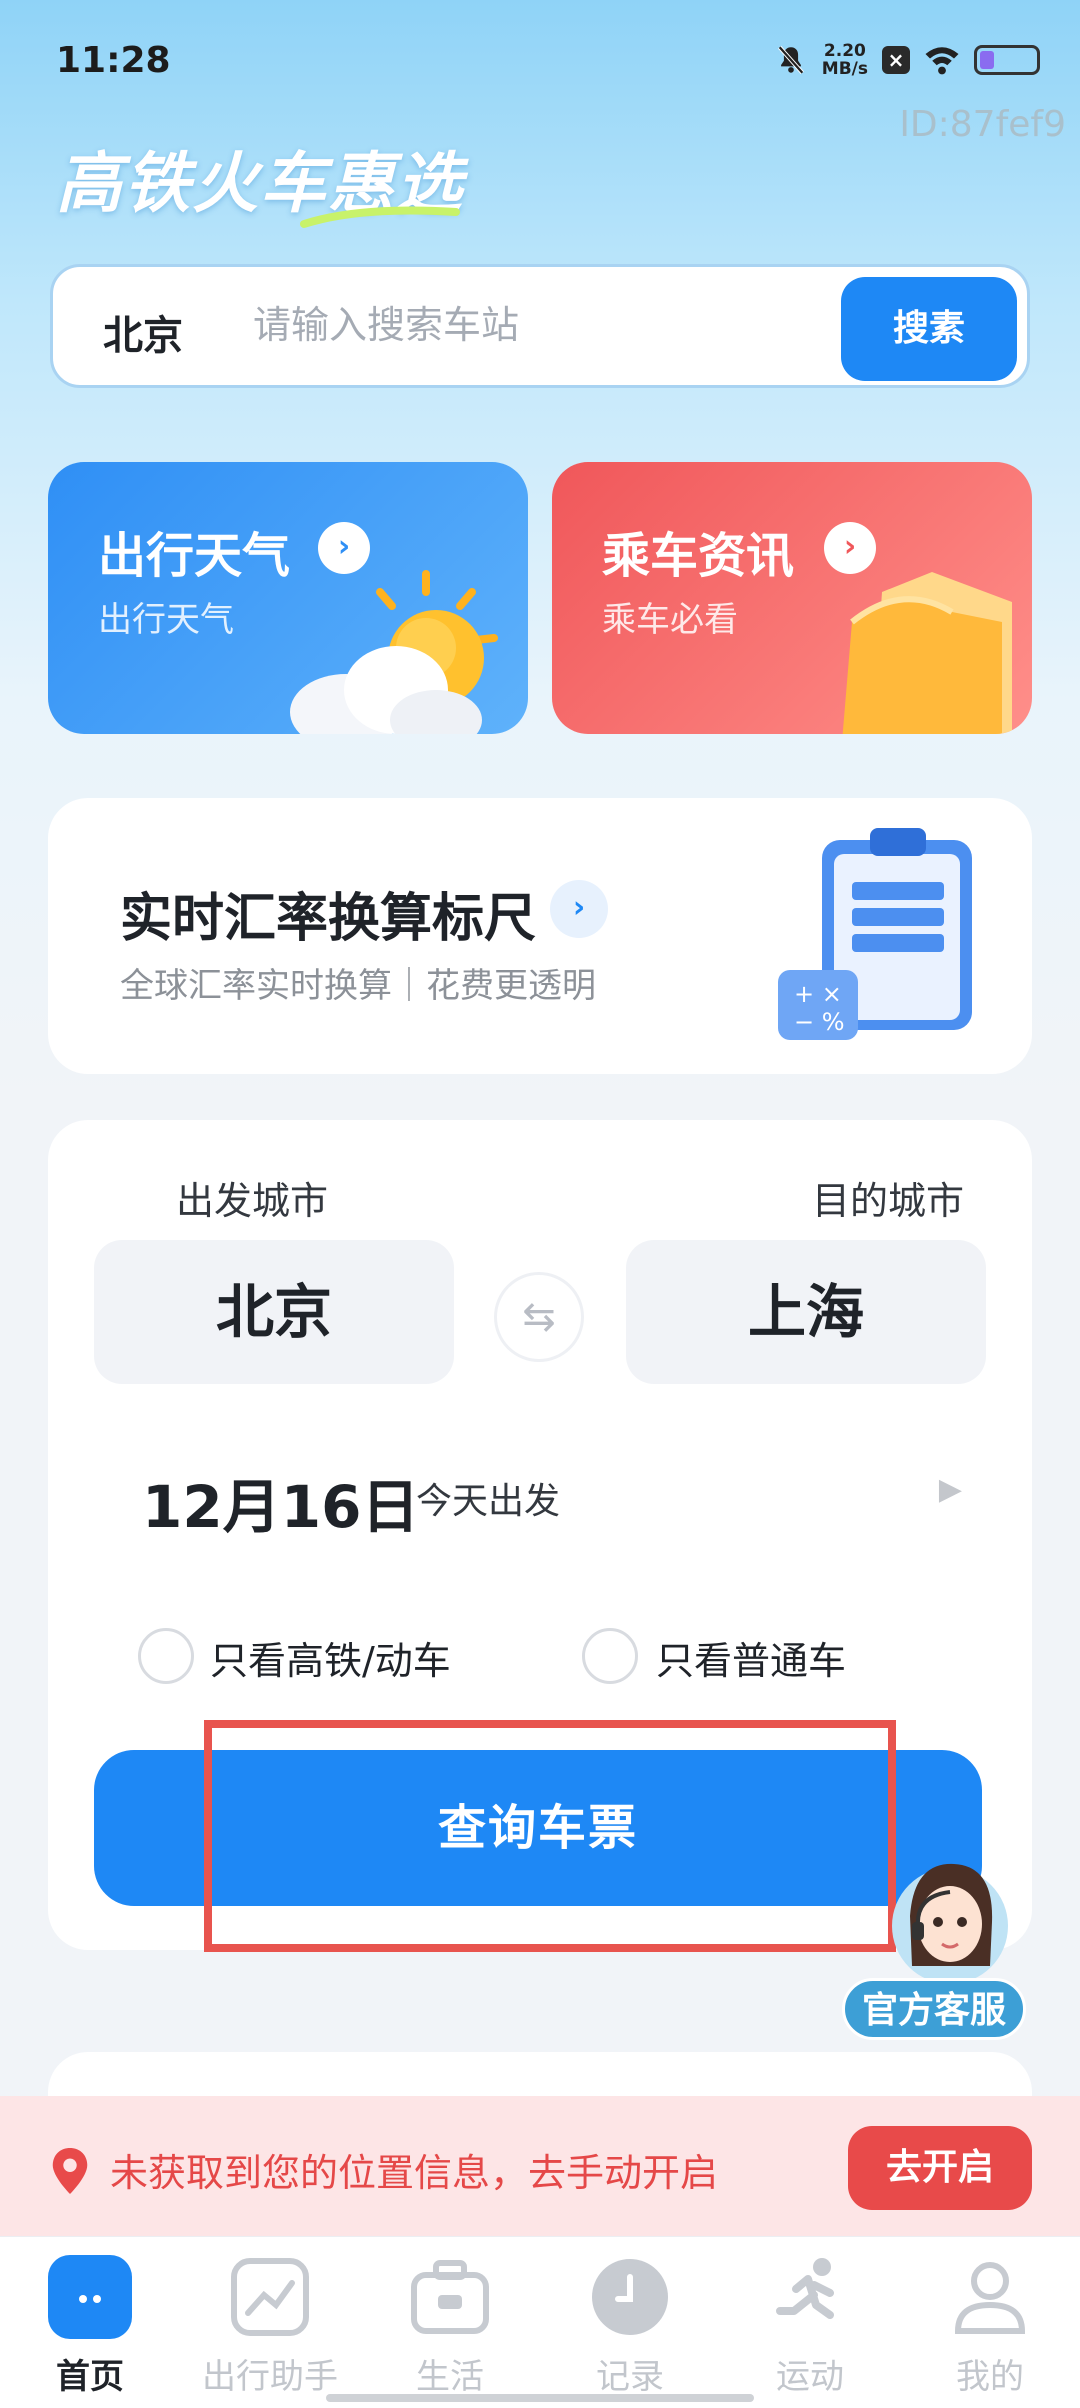 Image resolution: width=1080 pixels, height=2408 pixels. I want to click on departure-date-note: 今天出发, so click(488, 1501).